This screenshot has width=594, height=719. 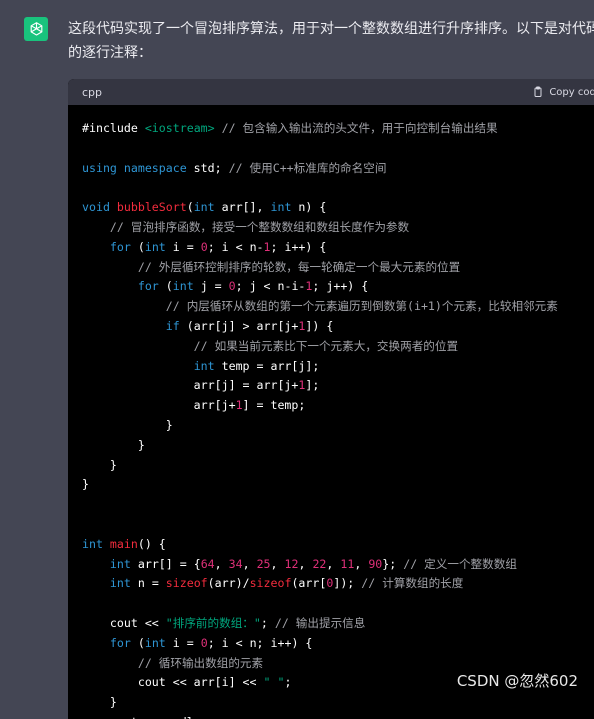 I want to click on code-token: cout <<, so click(x=124, y=622).